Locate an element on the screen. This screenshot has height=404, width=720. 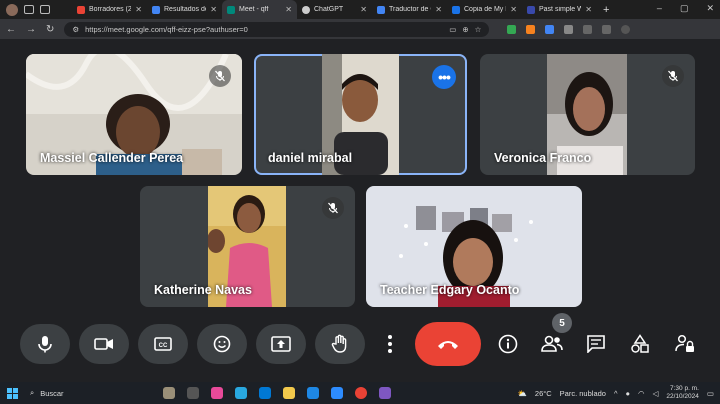
volume-icon: ◁ is located at coordinates (656, 393).